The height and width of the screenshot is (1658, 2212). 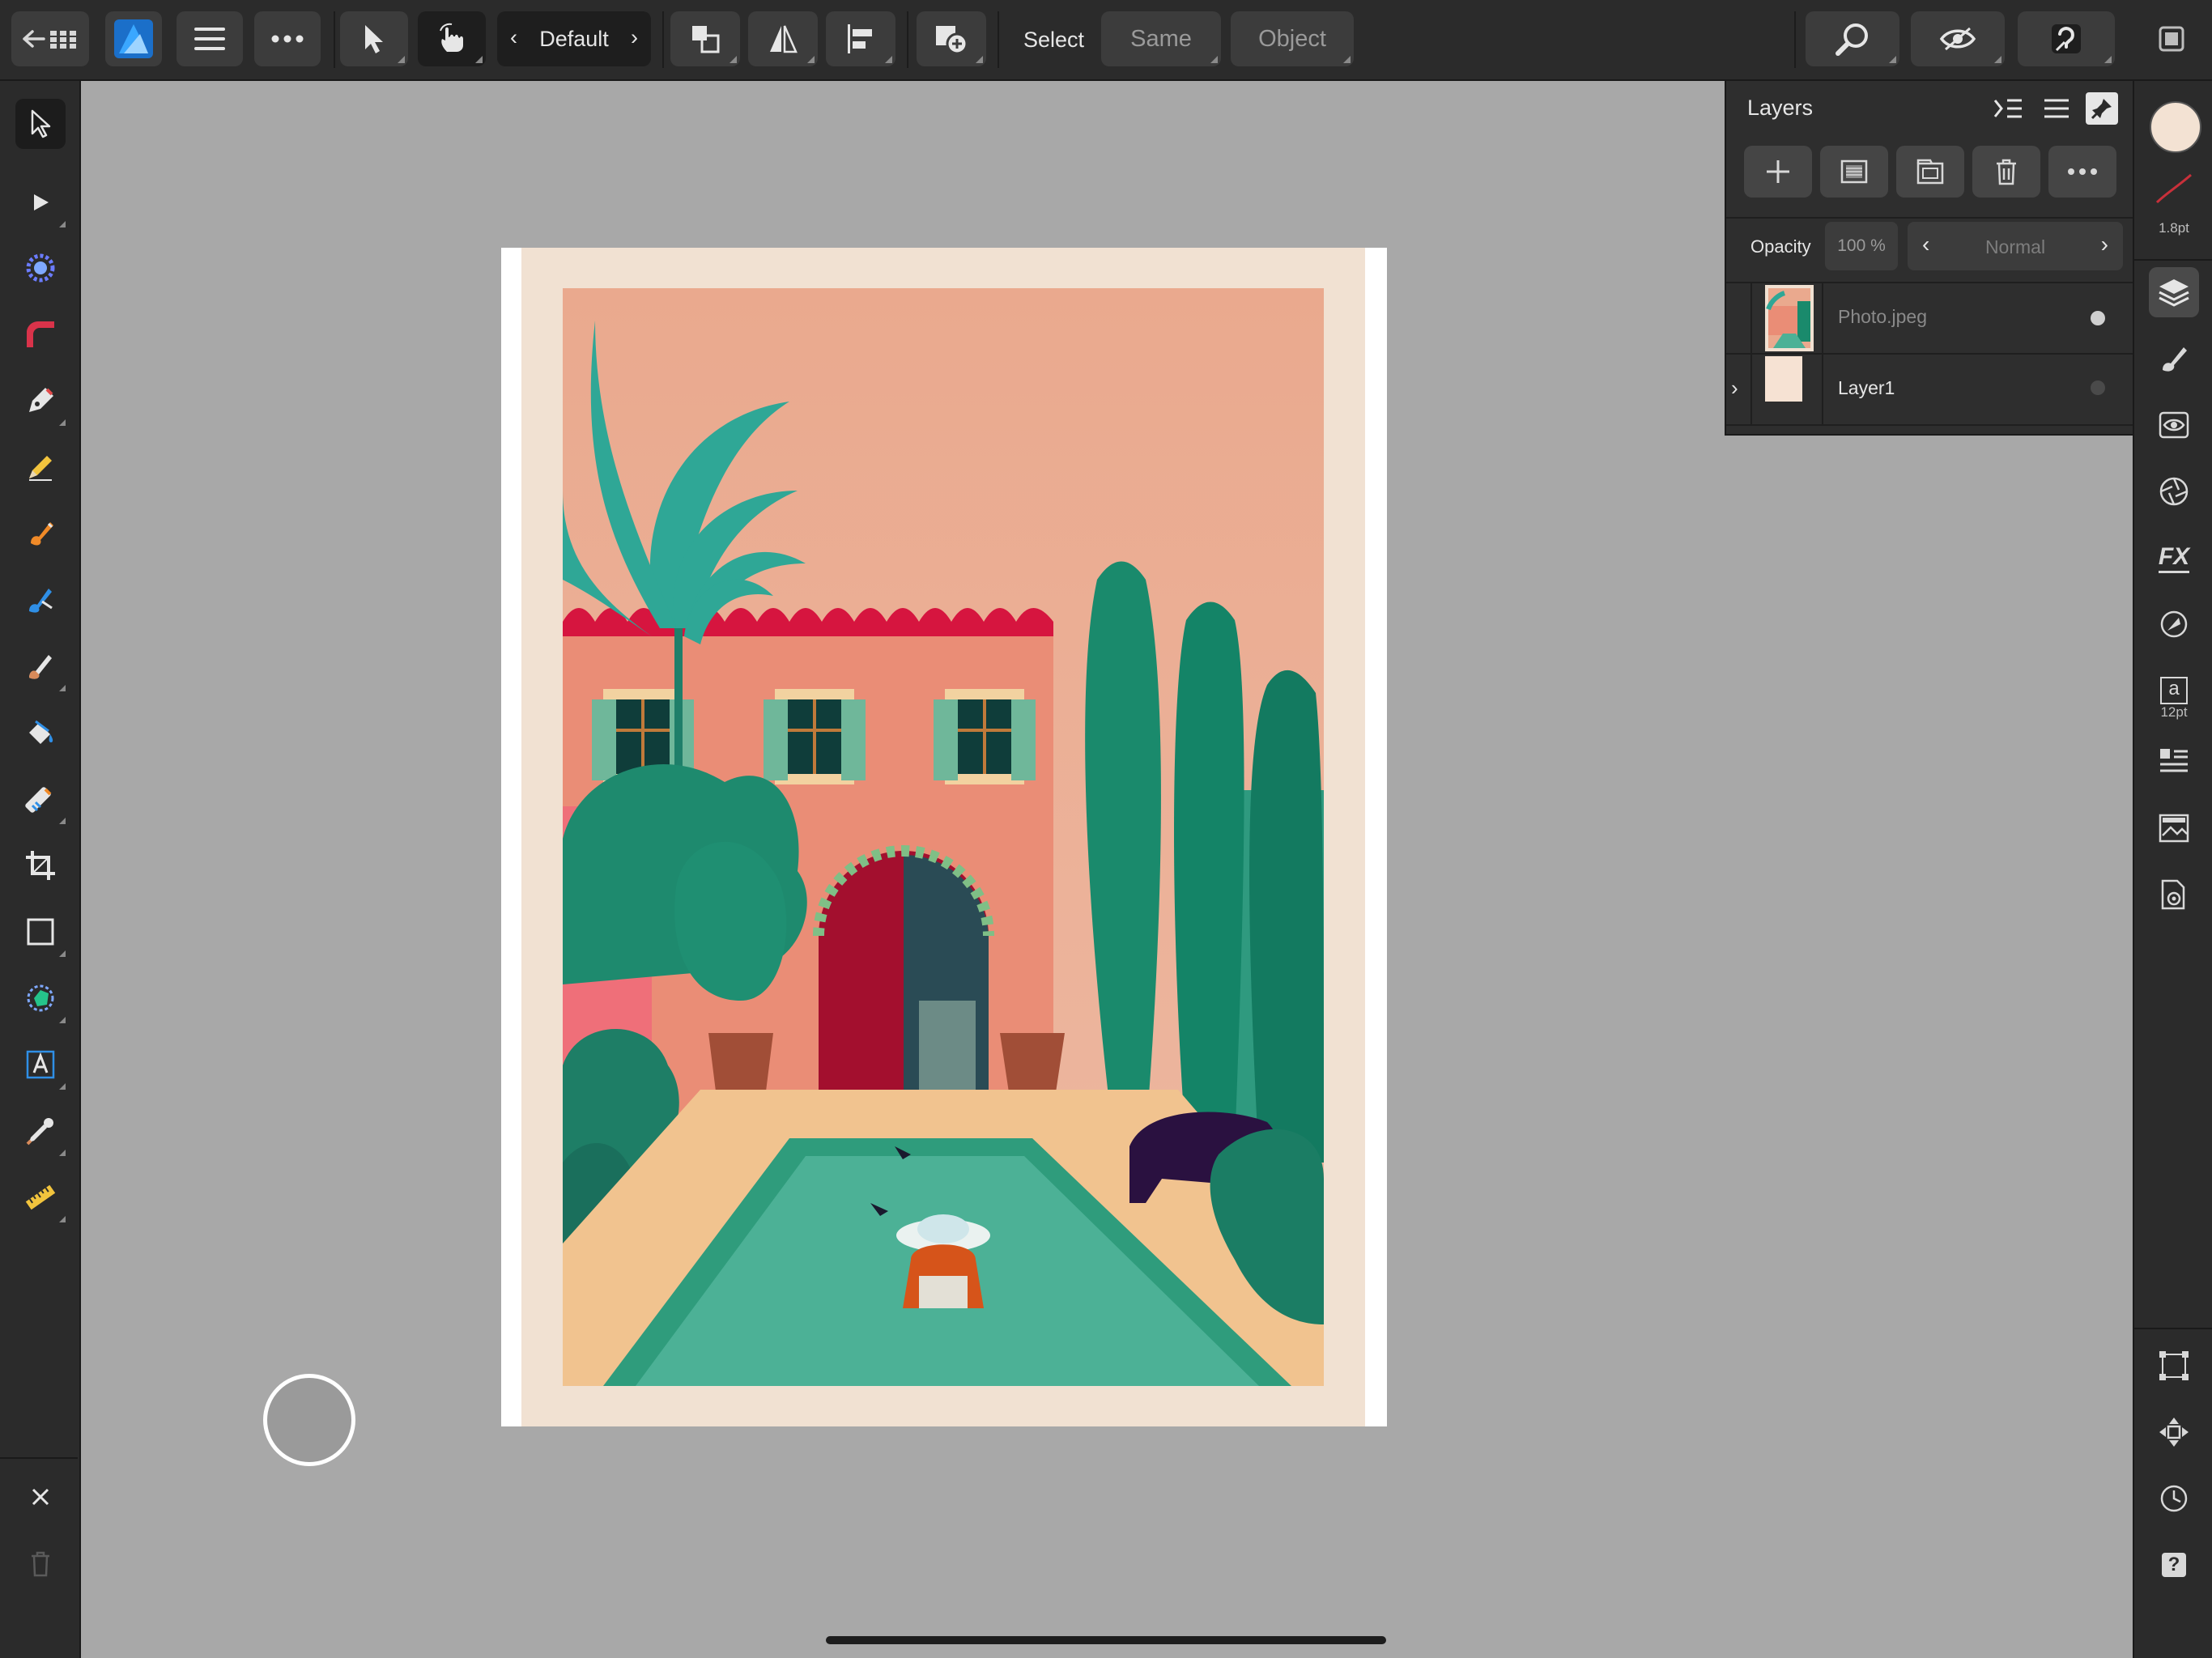 I want to click on add-mask-button, so click(x=1854, y=172).